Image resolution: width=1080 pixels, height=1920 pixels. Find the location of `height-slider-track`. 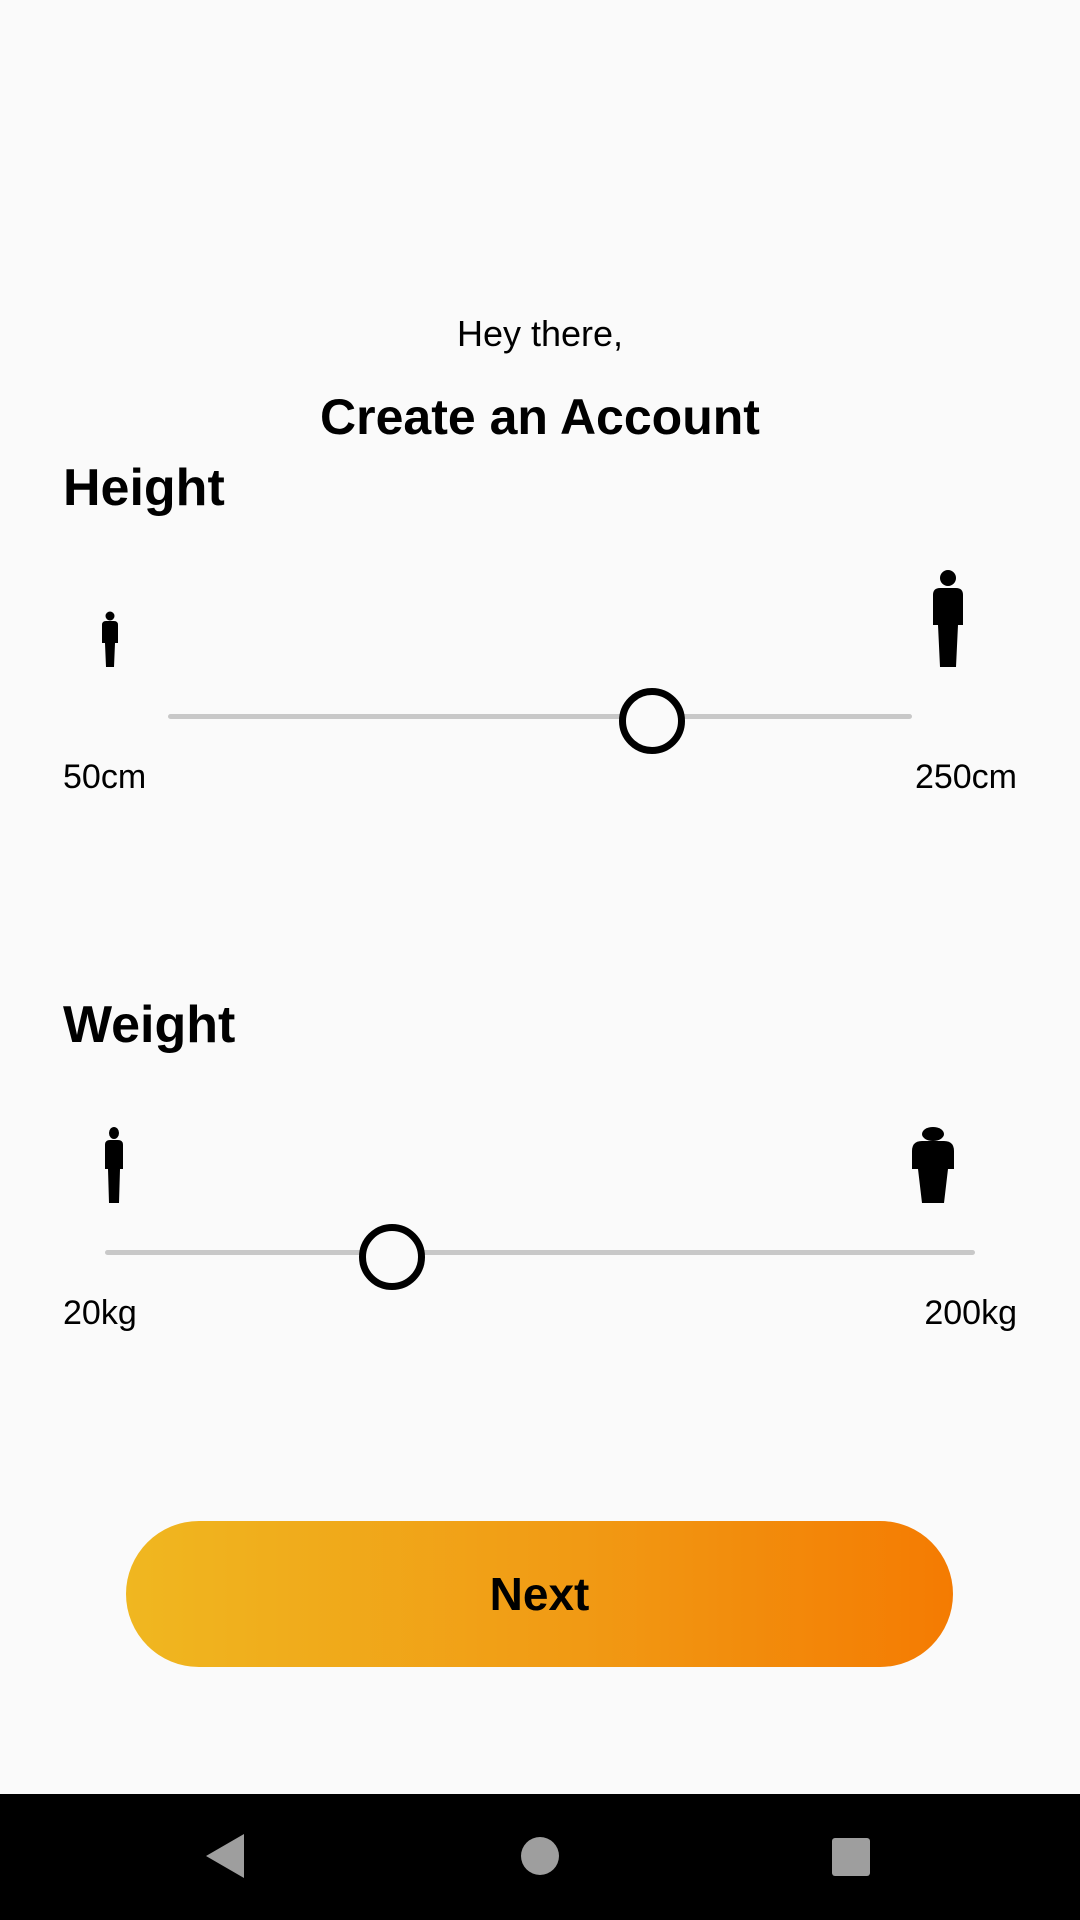

height-slider-track is located at coordinates (540, 716).